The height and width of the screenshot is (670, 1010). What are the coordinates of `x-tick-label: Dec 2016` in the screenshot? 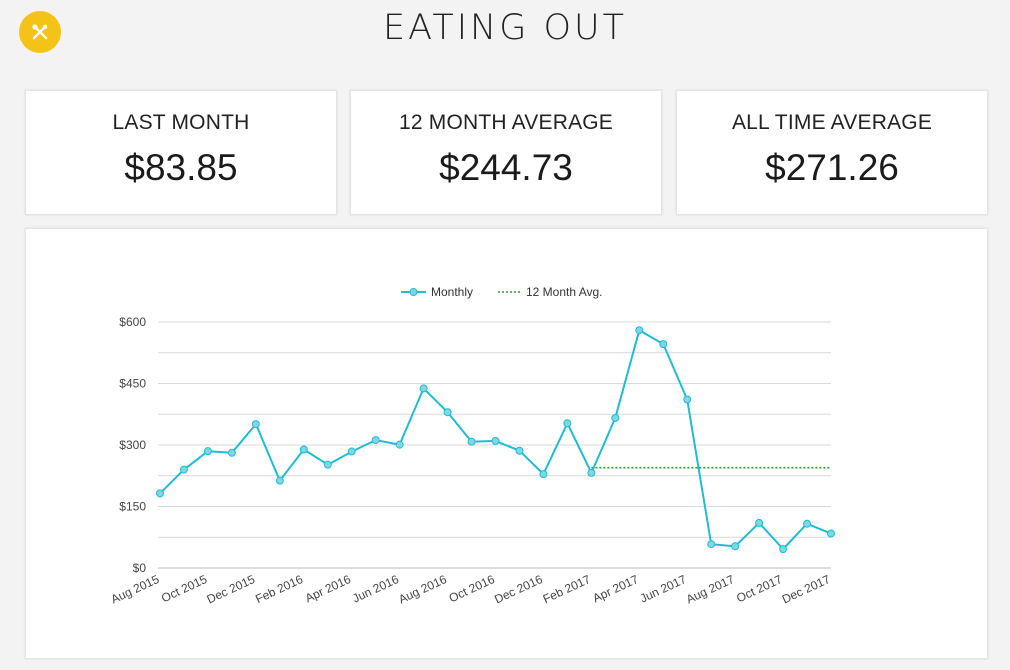 It's located at (518, 589).